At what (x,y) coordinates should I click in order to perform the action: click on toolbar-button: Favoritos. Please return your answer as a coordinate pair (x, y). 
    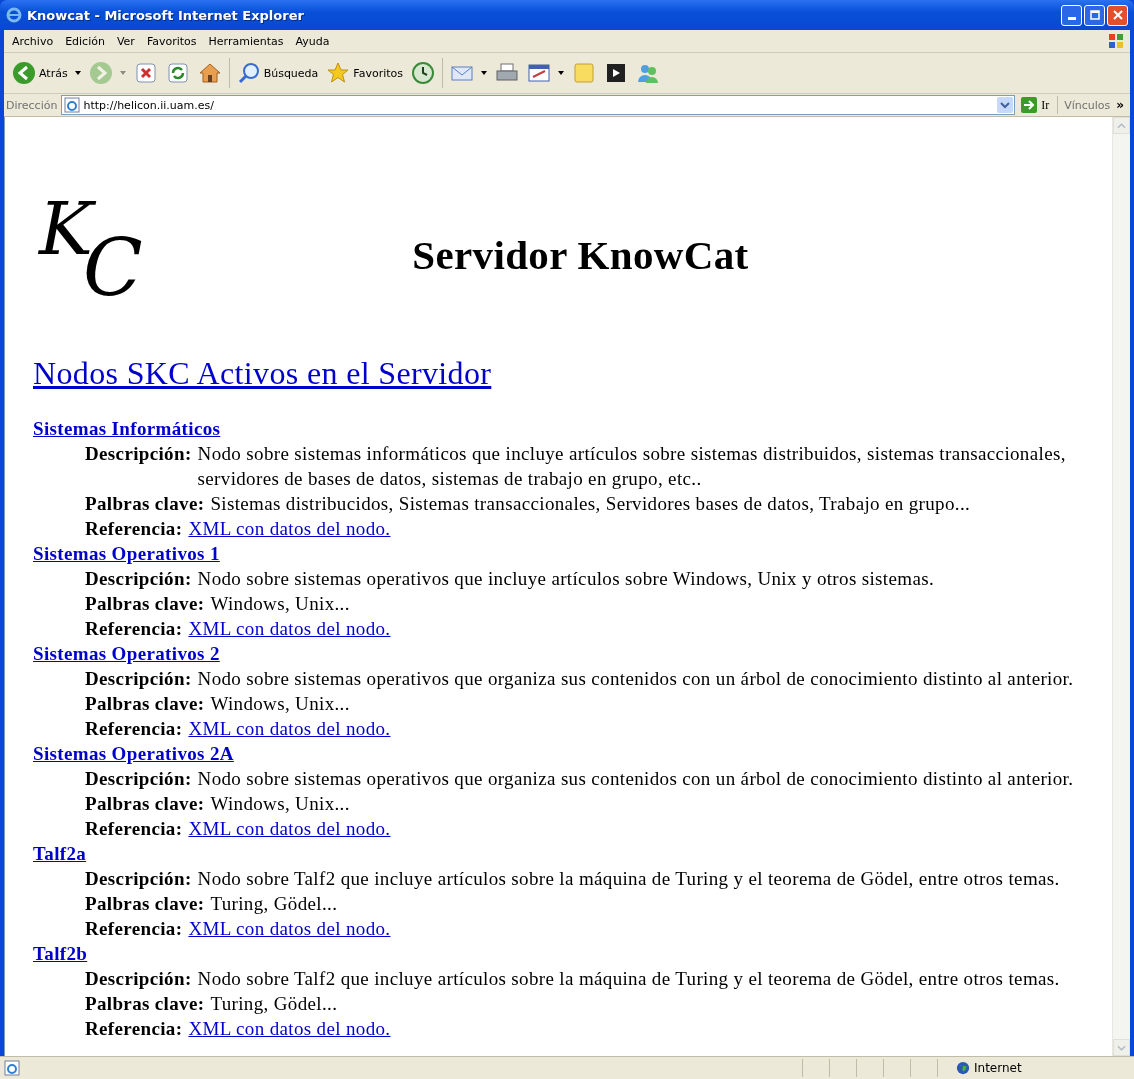
    Looking at the image, I should click on (364, 73).